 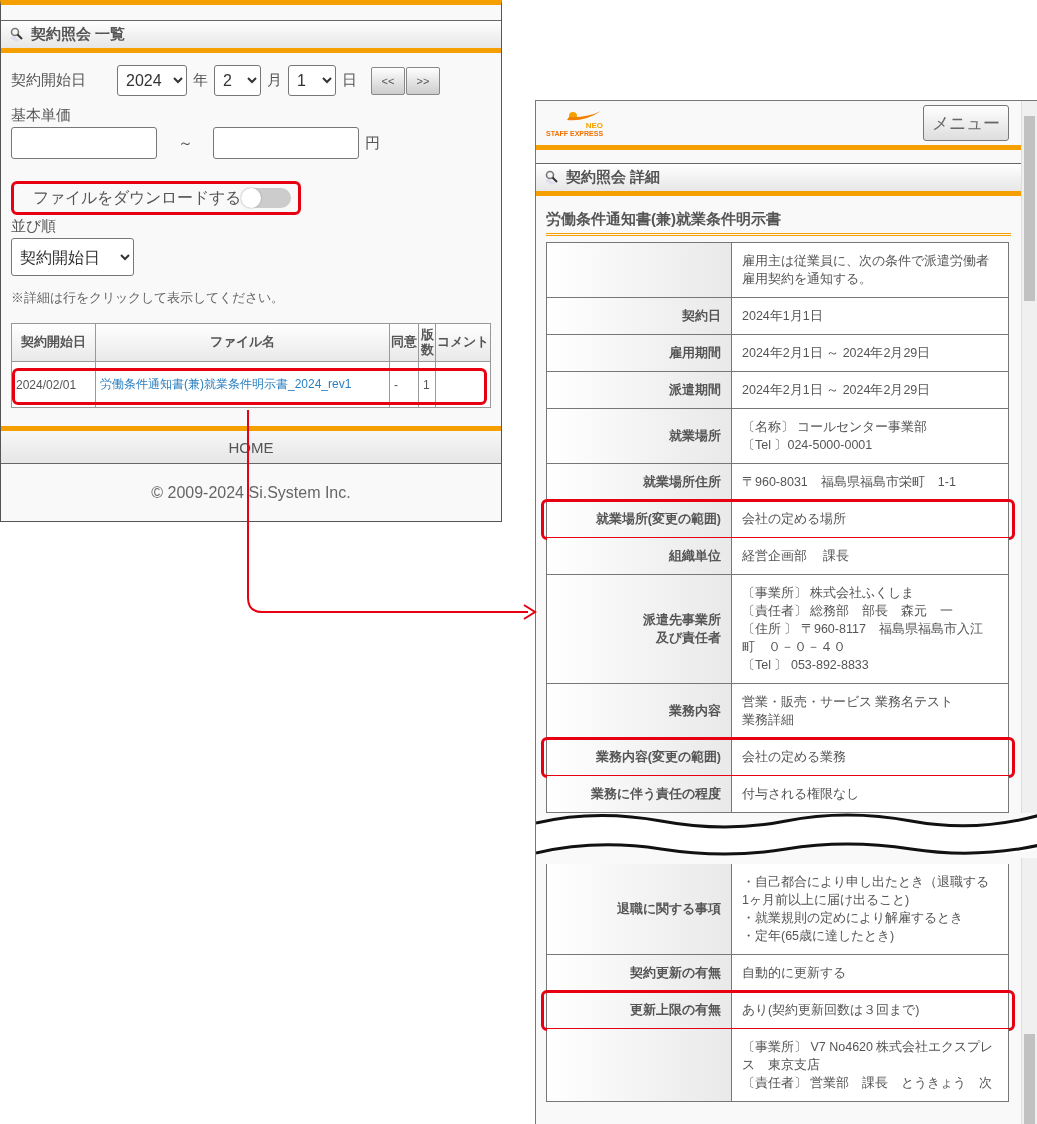 What do you see at coordinates (137, 197) in the screenshot?
I see `toggle-label: ファイルをダウンロードする` at bounding box center [137, 197].